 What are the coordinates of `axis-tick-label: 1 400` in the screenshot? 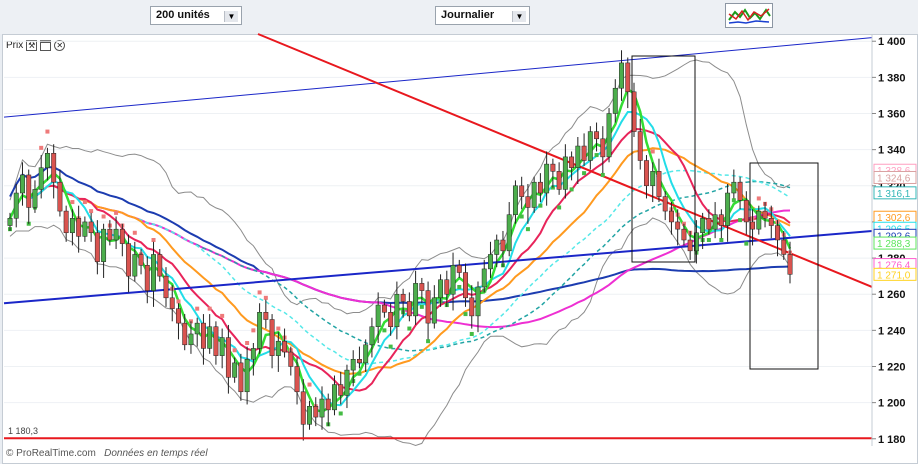 It's located at (892, 42).